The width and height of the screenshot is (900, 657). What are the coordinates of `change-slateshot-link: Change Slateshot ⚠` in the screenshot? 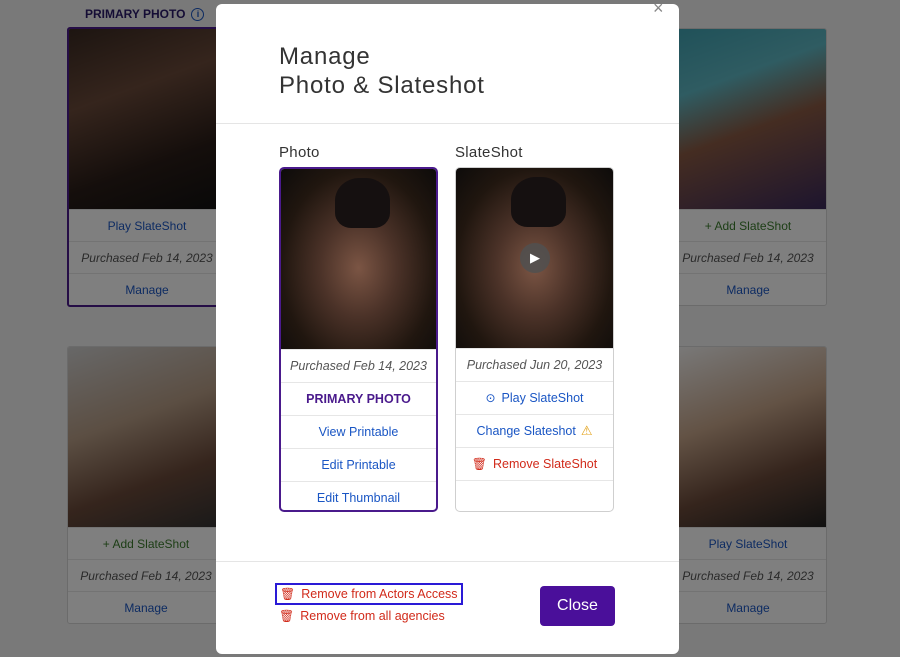 It's located at (534, 430).